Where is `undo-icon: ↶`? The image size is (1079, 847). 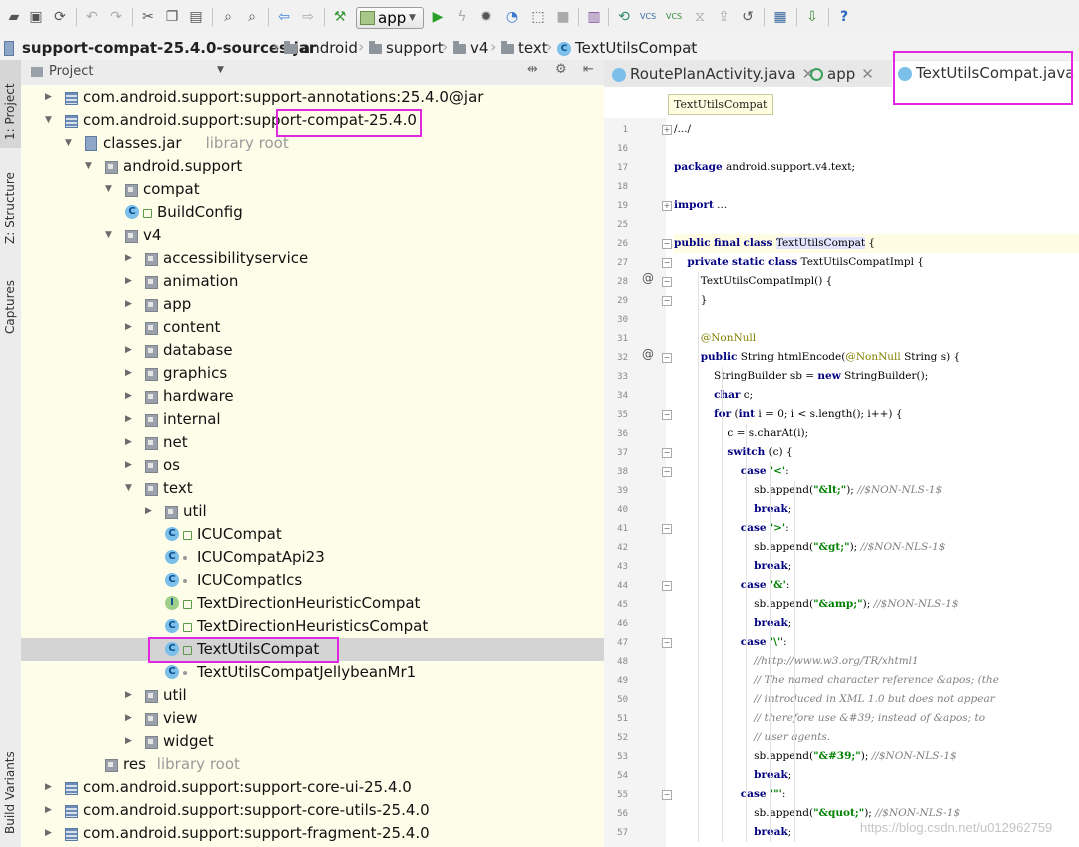
undo-icon: ↶ is located at coordinates (92, 17).